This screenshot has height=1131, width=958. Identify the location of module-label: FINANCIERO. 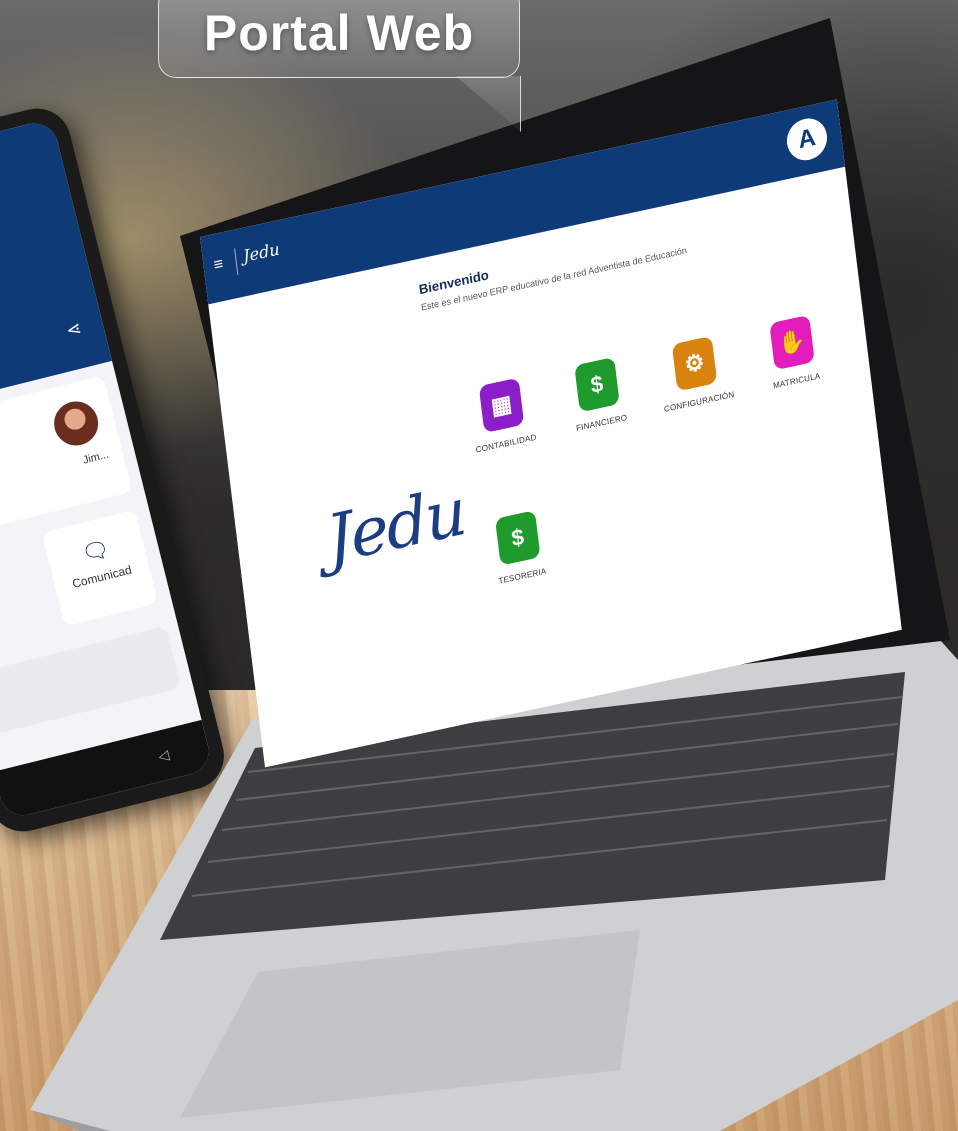
(601, 423).